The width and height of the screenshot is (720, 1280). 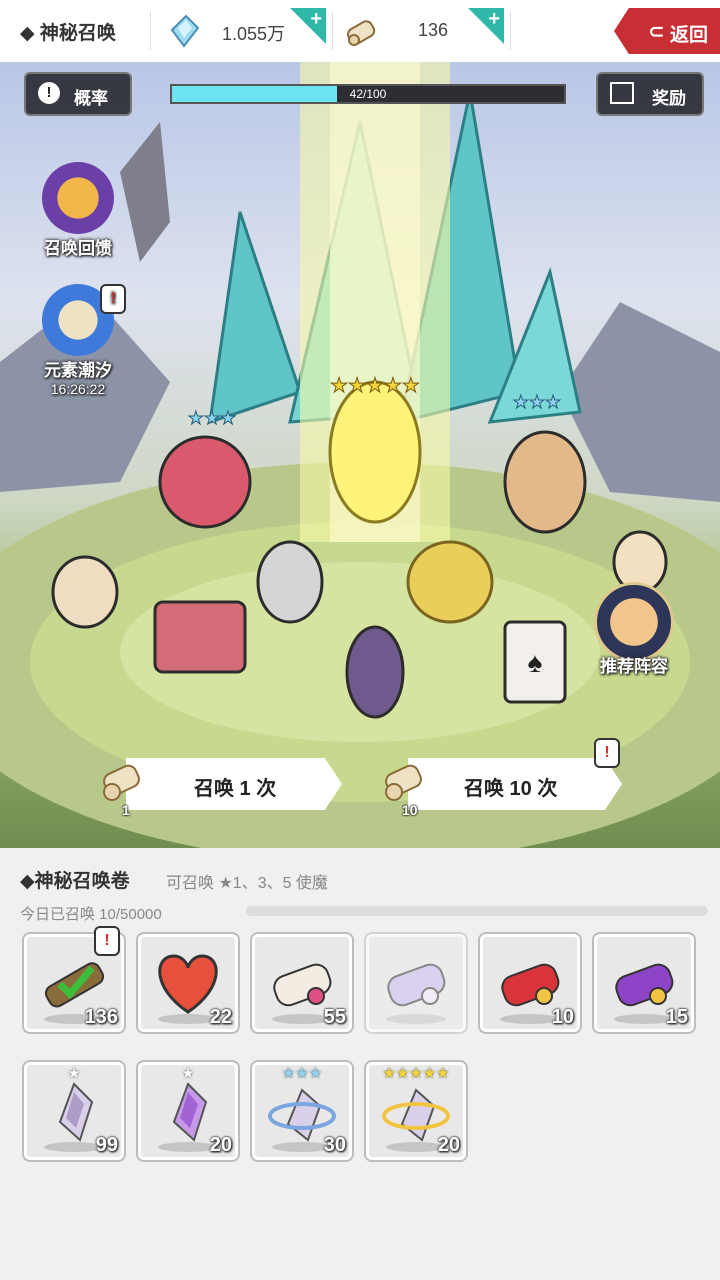 I want to click on summon-ten-button: 召唤 10 次, so click(x=515, y=784).